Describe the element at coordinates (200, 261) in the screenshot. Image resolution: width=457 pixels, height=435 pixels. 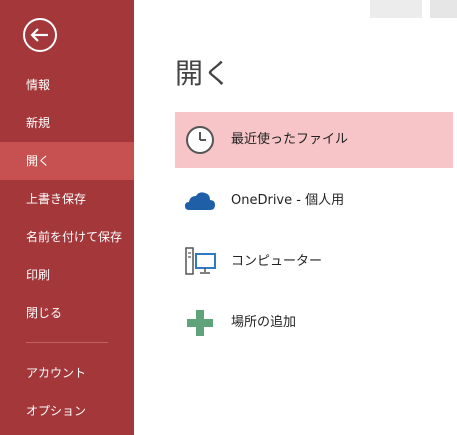
I see `computer-icon` at that location.